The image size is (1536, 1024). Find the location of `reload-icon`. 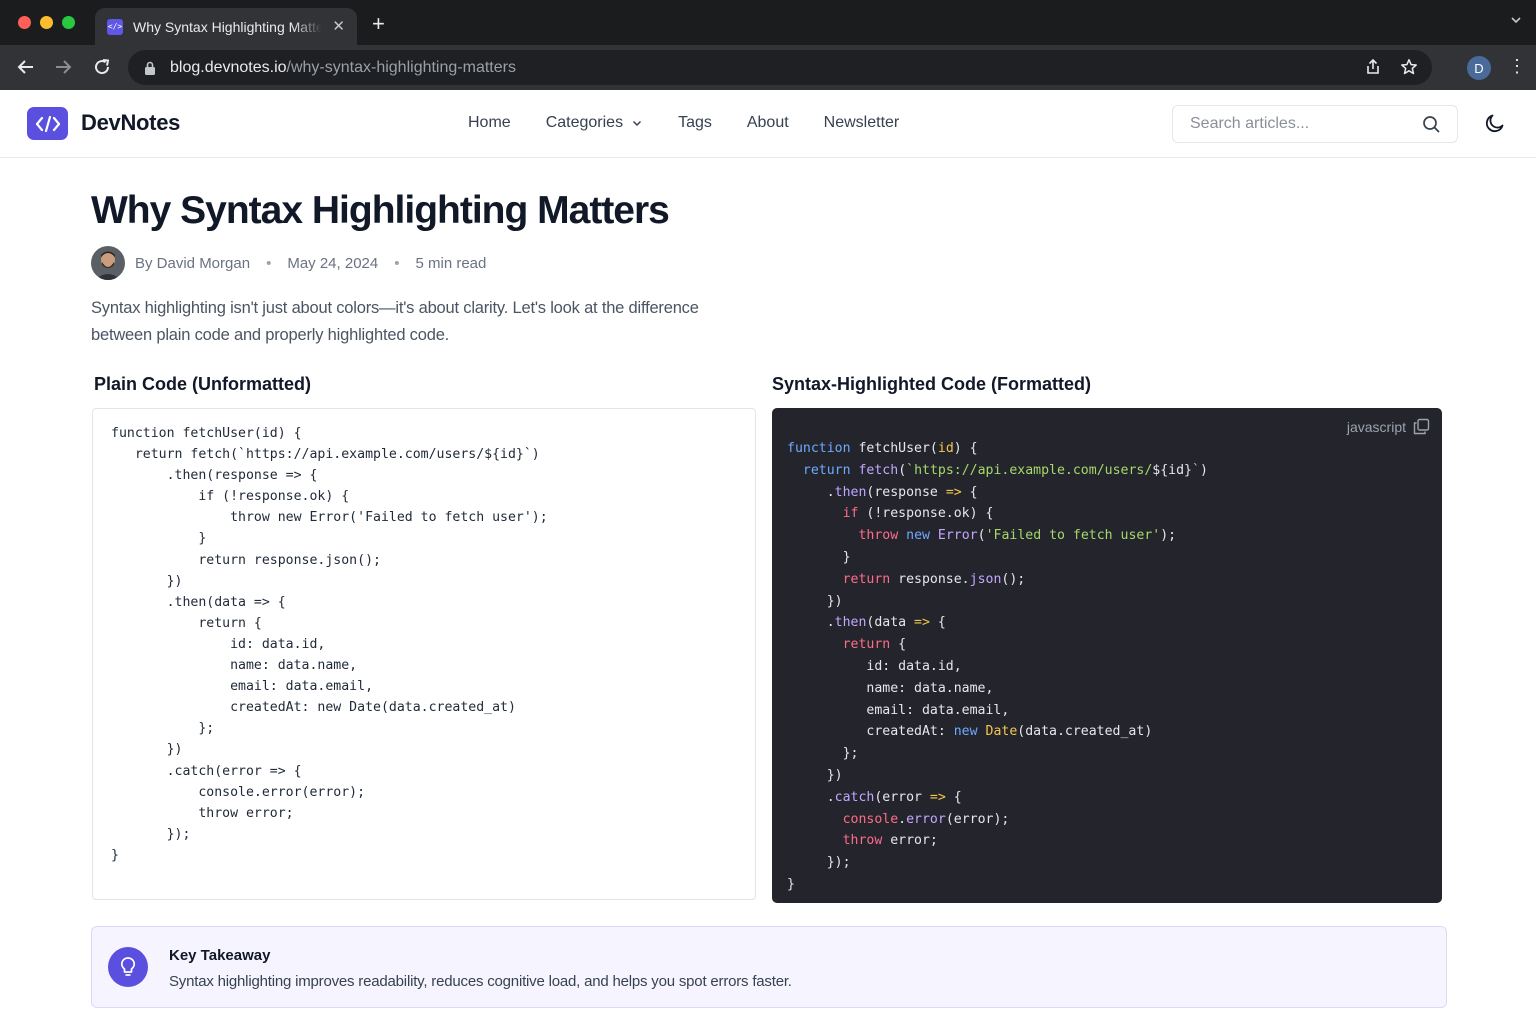

reload-icon is located at coordinates (102, 67).